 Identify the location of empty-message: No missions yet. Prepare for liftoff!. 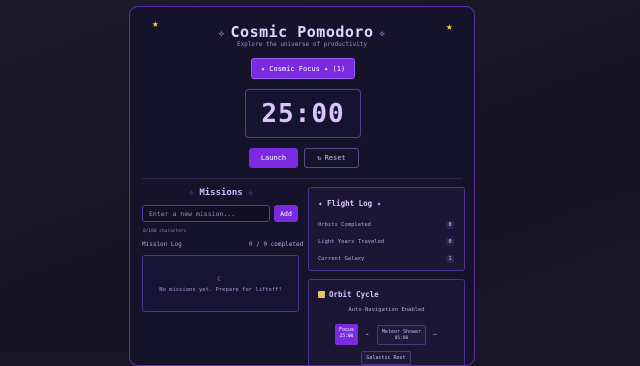
(220, 290).